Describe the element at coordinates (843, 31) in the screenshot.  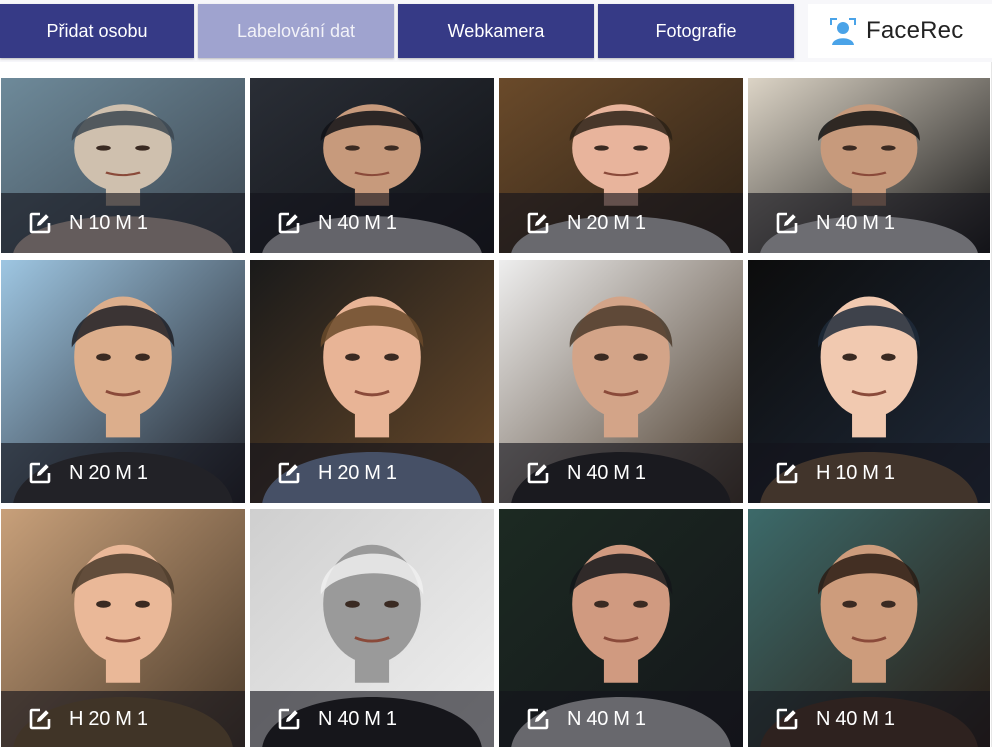
I see `person-silhouette-icon` at that location.